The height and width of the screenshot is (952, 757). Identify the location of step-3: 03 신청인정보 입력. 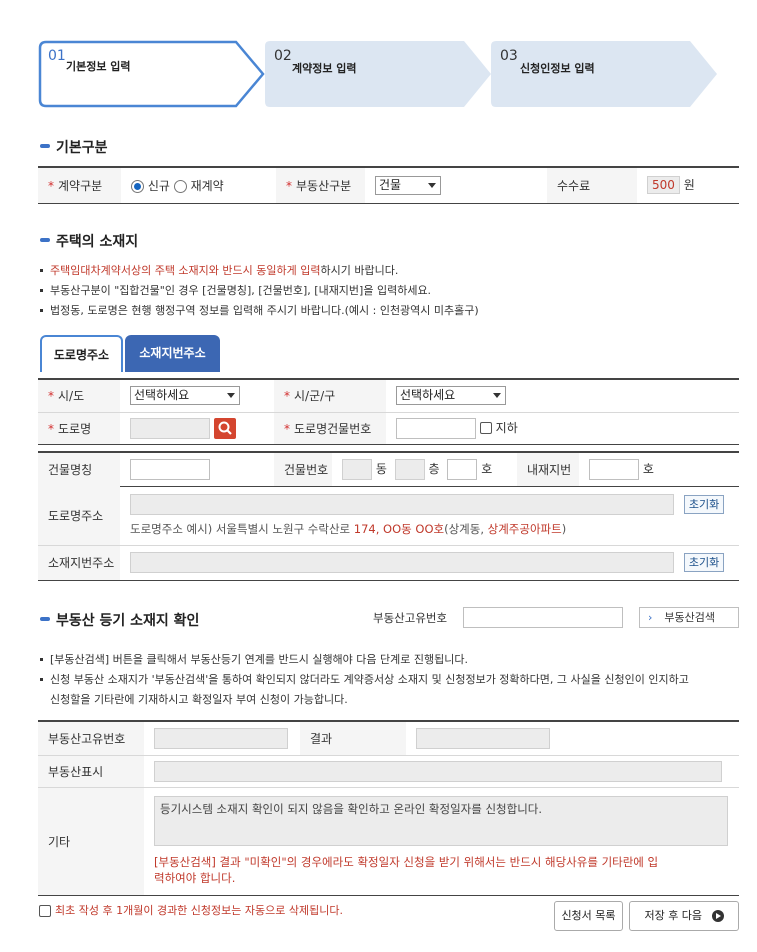
(604, 74).